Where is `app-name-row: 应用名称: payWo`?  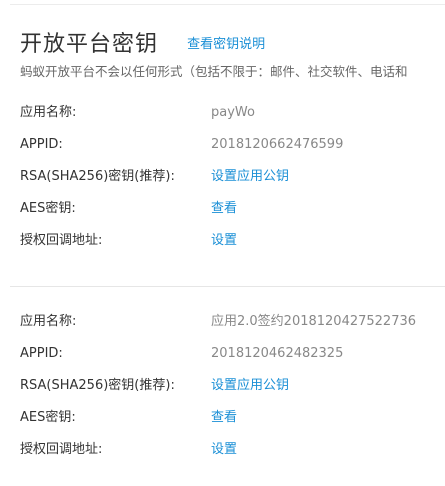
app-name-row: 应用名称: payWo is located at coordinates (232, 113).